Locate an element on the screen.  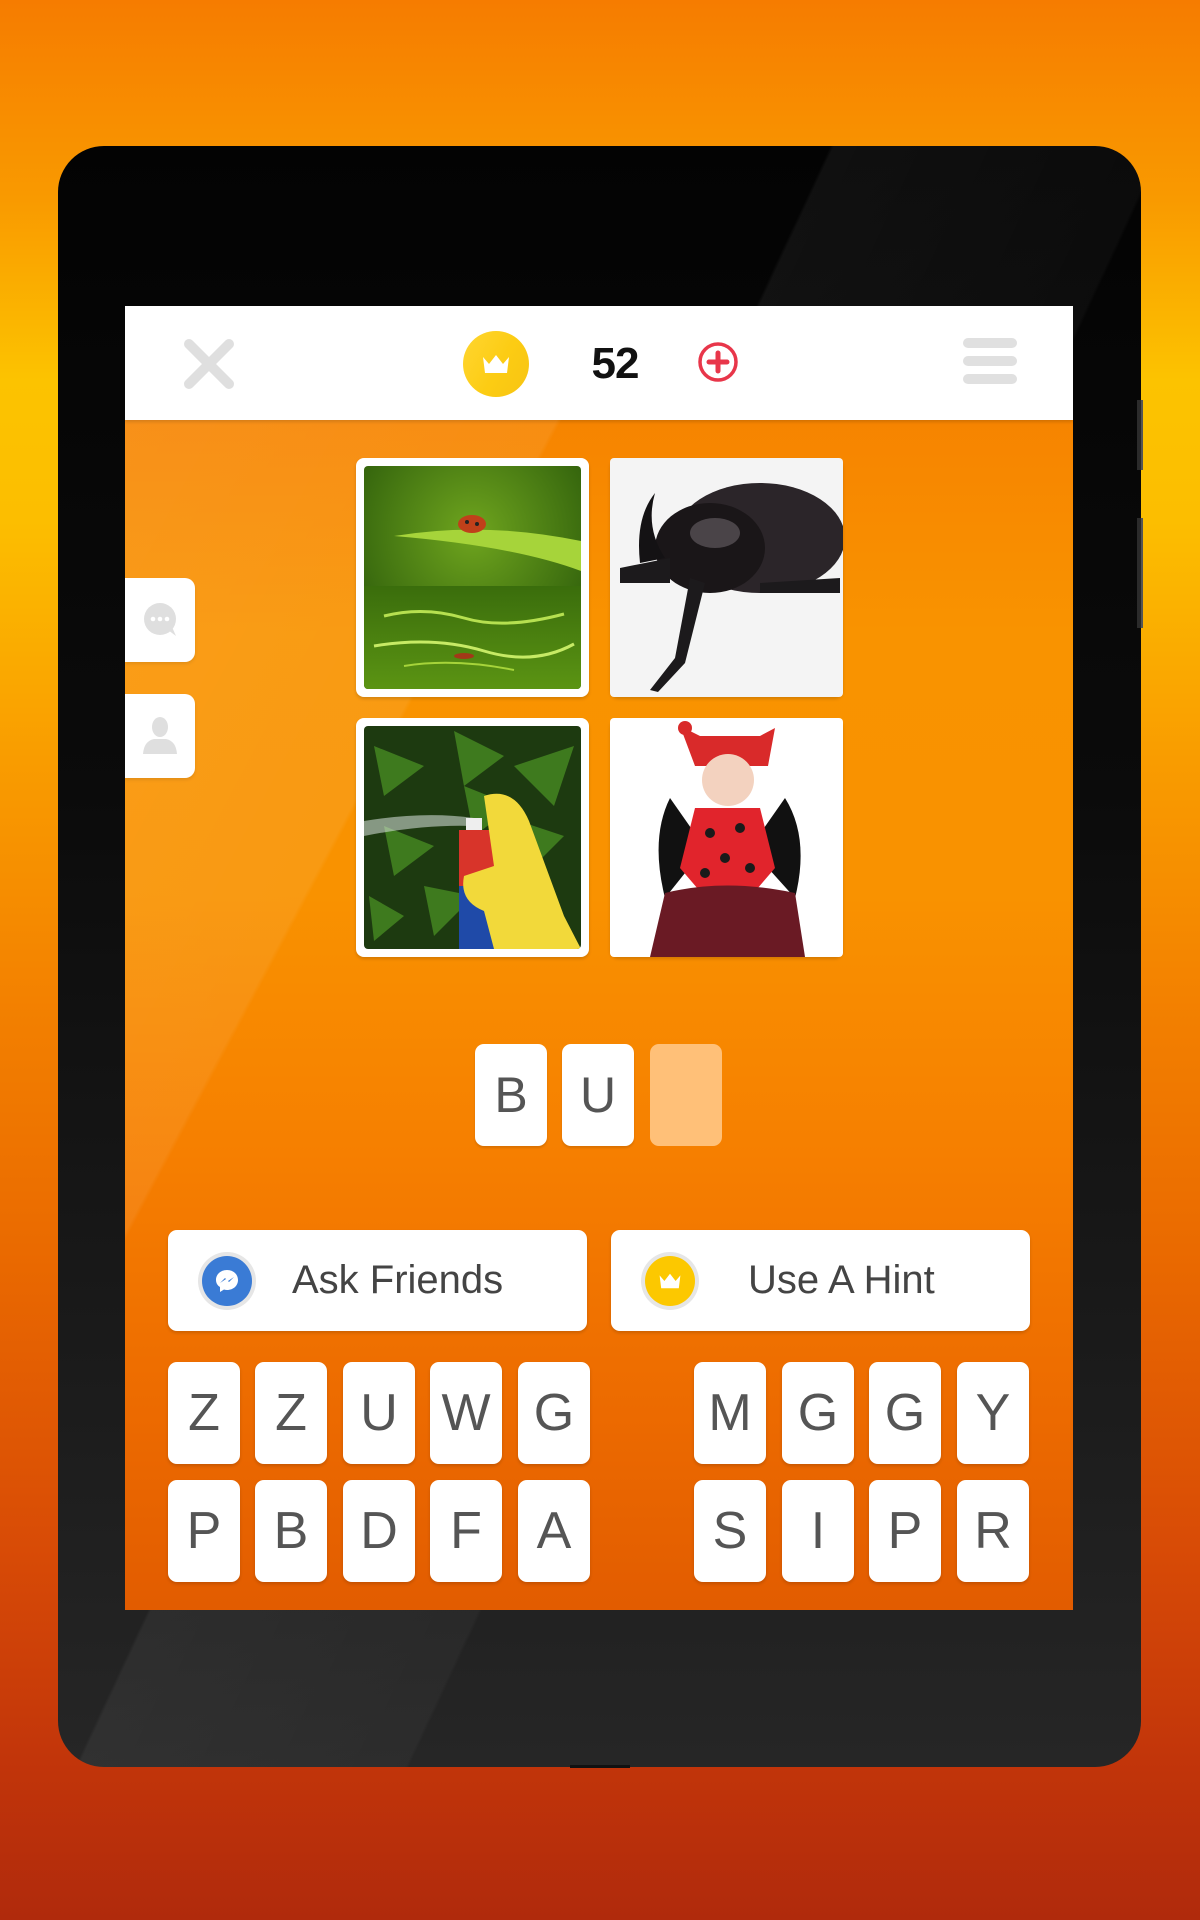
answer-slot-1: B is located at coordinates (511, 1095).